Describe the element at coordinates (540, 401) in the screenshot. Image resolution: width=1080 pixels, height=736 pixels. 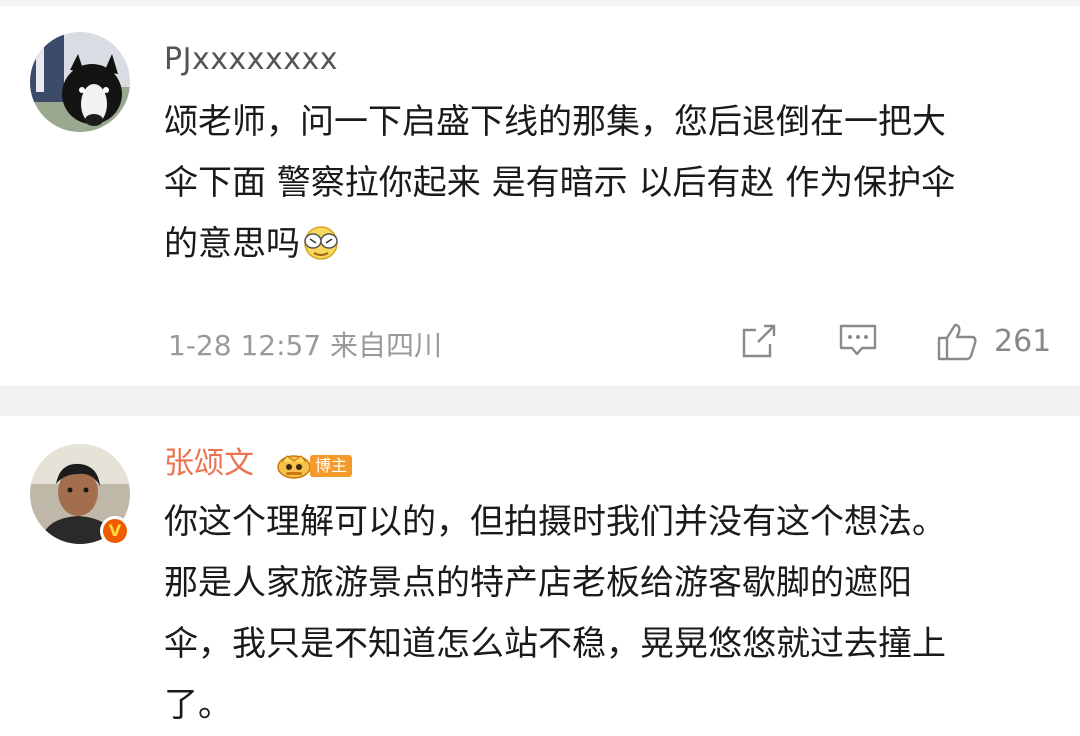
I see `comment-separator` at that location.